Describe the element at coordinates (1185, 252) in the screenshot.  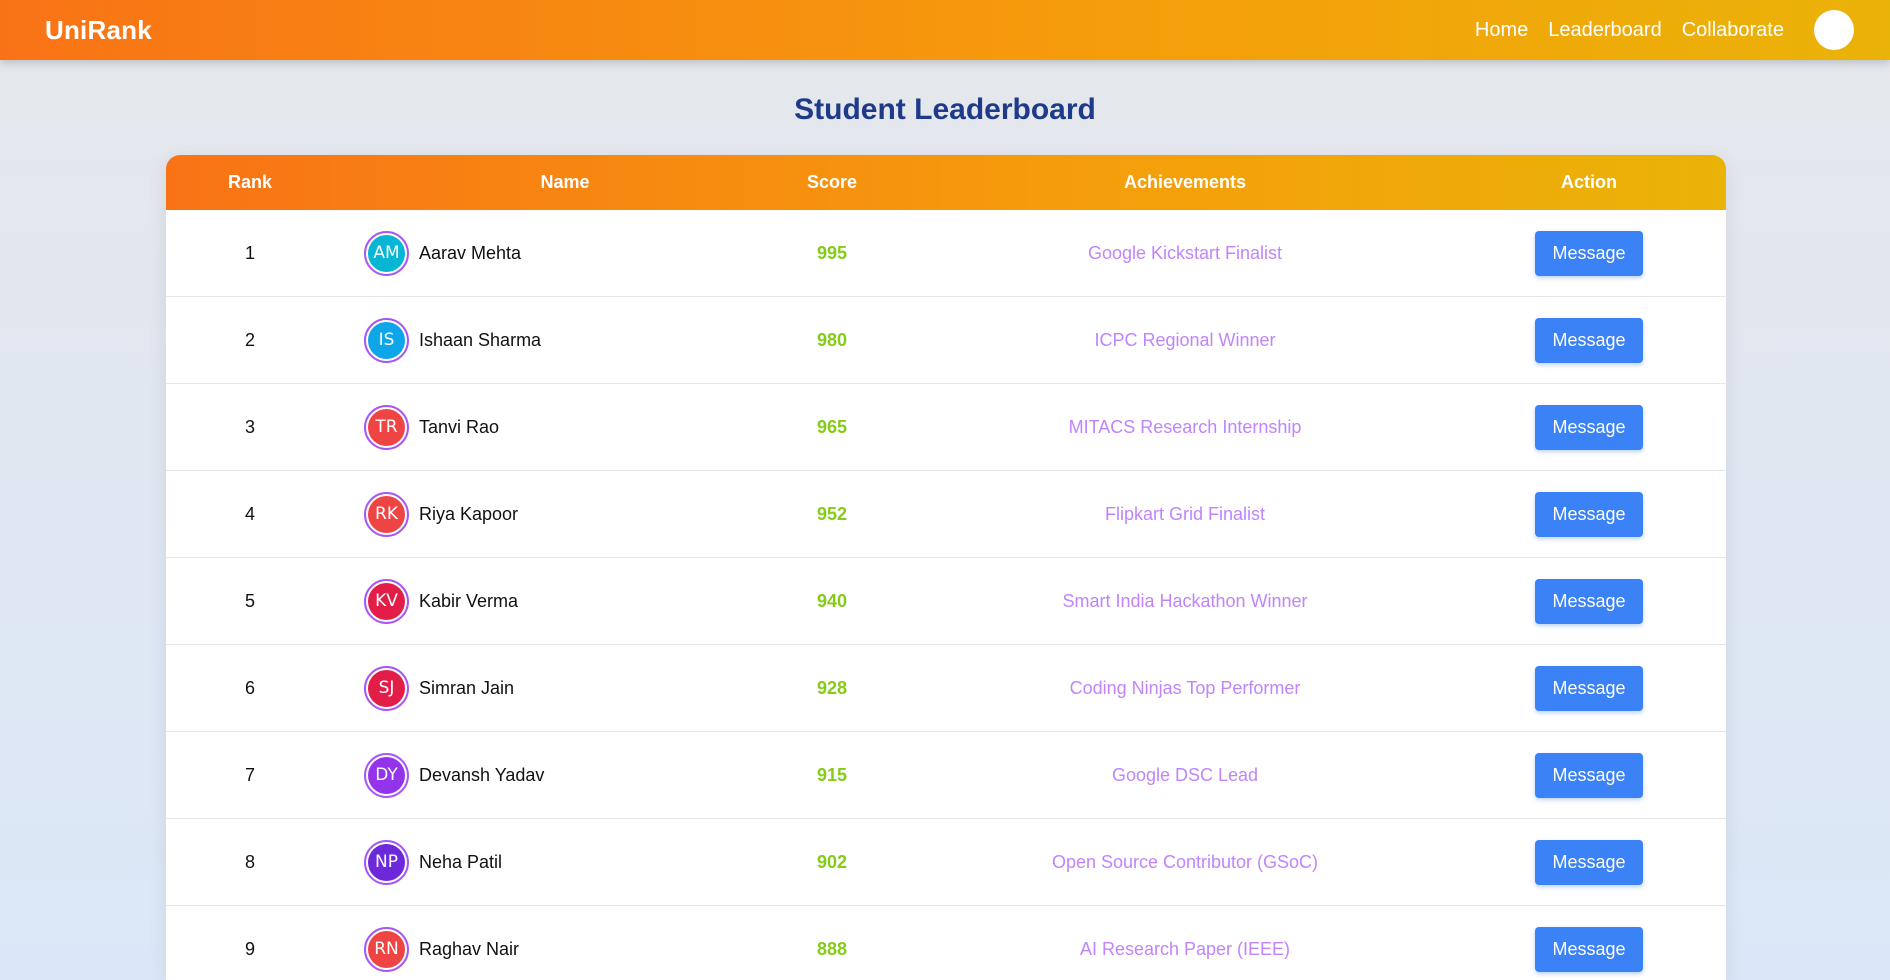
I see `achievement-cell: Google Kickstart Finalist` at that location.